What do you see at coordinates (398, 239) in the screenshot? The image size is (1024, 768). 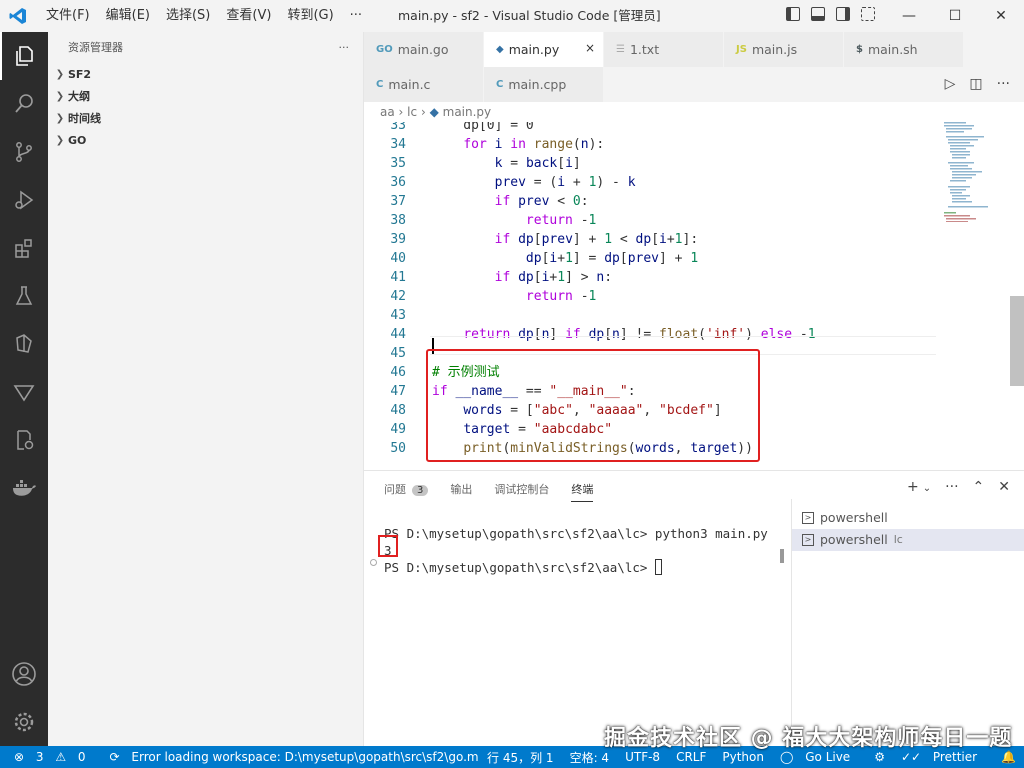 I see `line-number: 39` at bounding box center [398, 239].